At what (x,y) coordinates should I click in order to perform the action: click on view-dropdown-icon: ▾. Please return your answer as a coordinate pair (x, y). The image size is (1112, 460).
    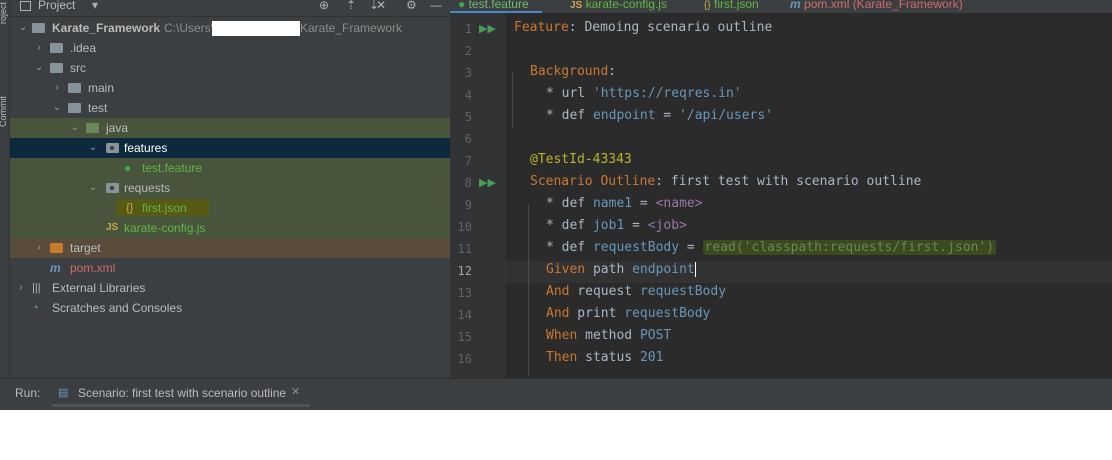
    Looking at the image, I should click on (95, 6).